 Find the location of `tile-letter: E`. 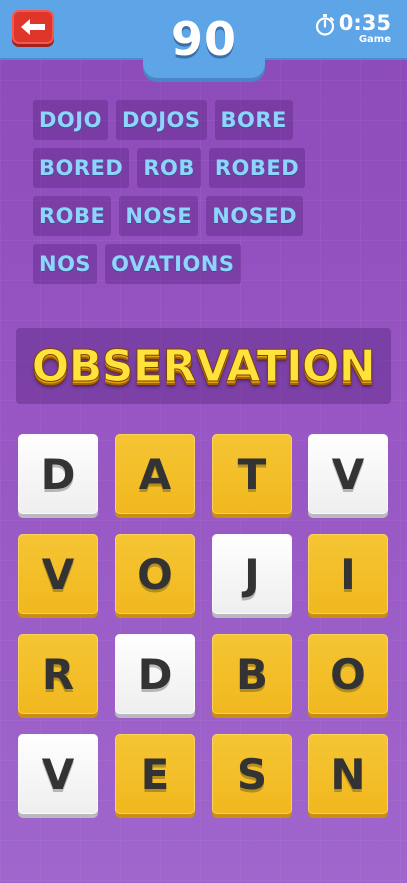

tile-letter: E is located at coordinates (155, 774).